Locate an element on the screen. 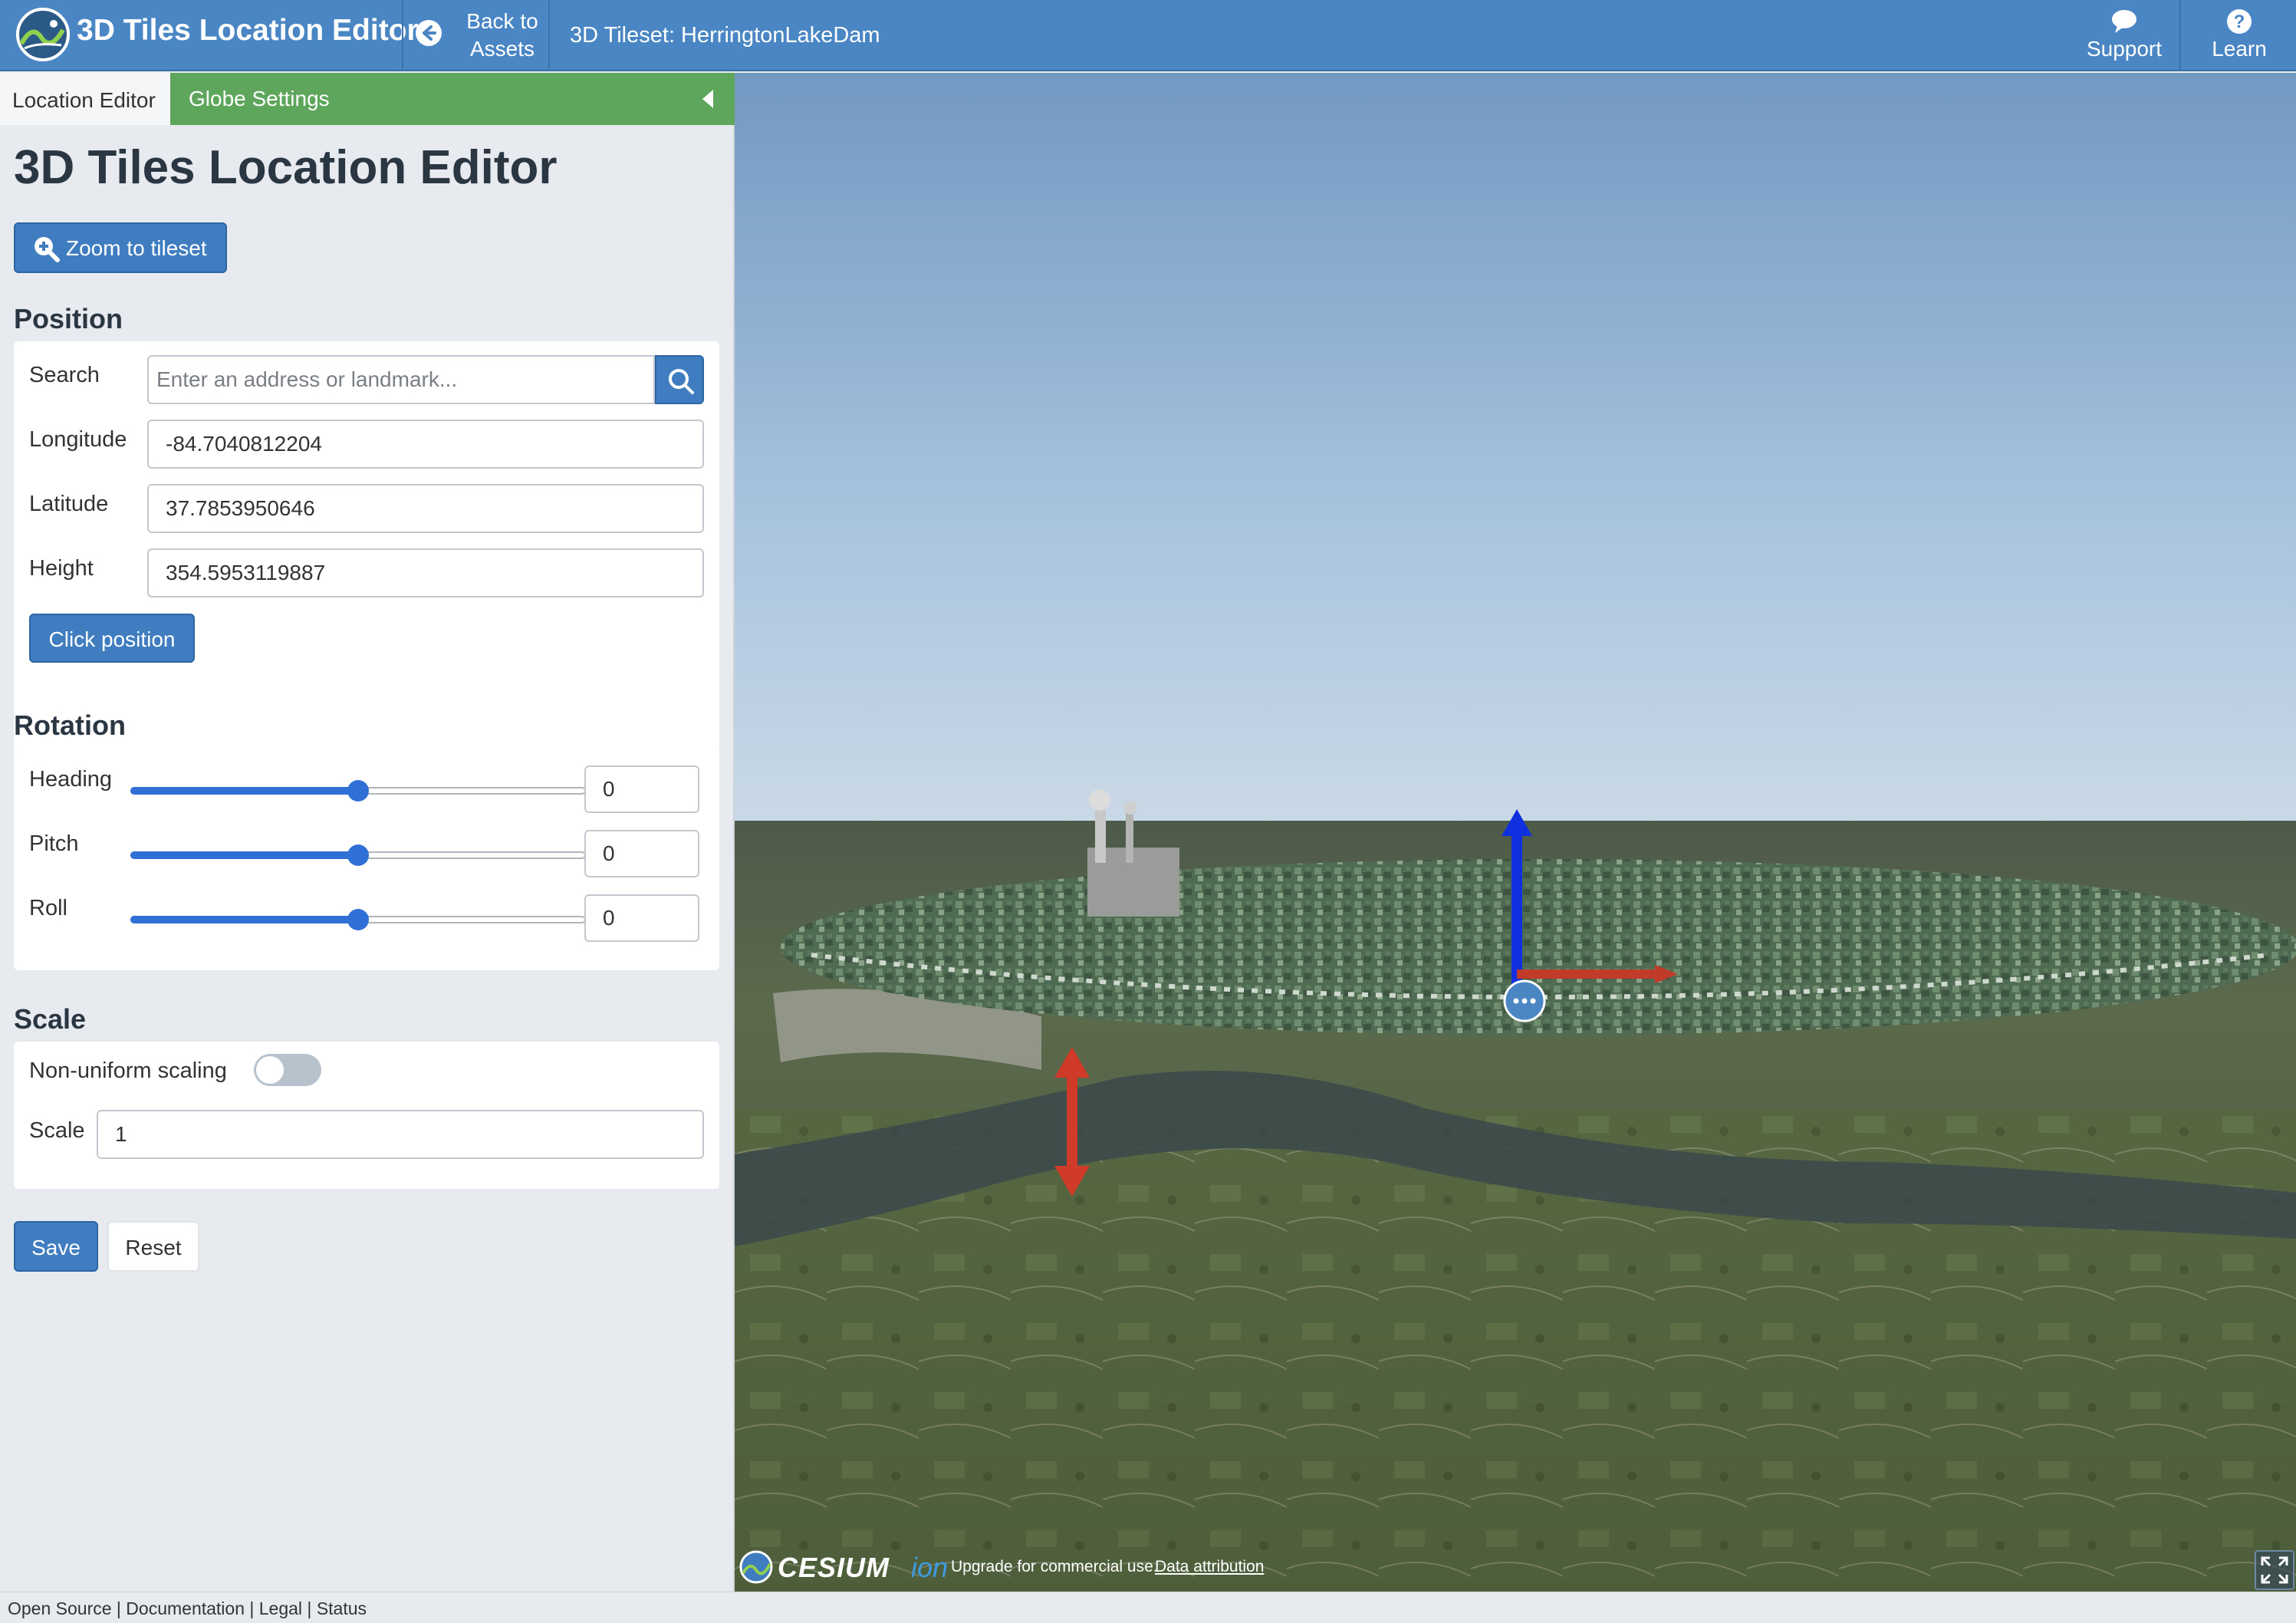 Image resolution: width=2296 pixels, height=1623 pixels. pitch-slider is located at coordinates (358, 856).